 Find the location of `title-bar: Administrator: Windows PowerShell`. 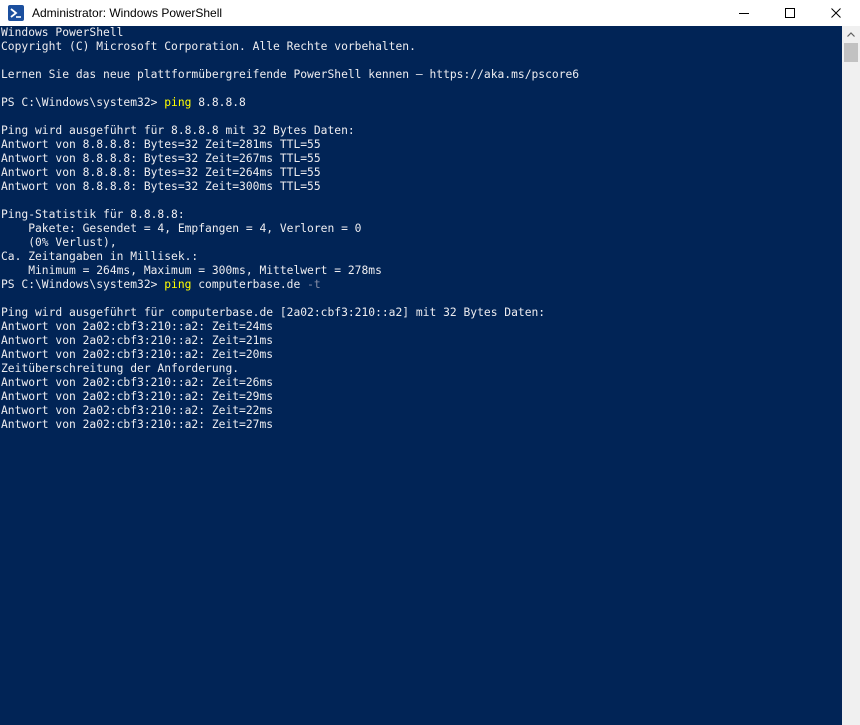

title-bar: Administrator: Windows PowerShell is located at coordinates (430, 13).